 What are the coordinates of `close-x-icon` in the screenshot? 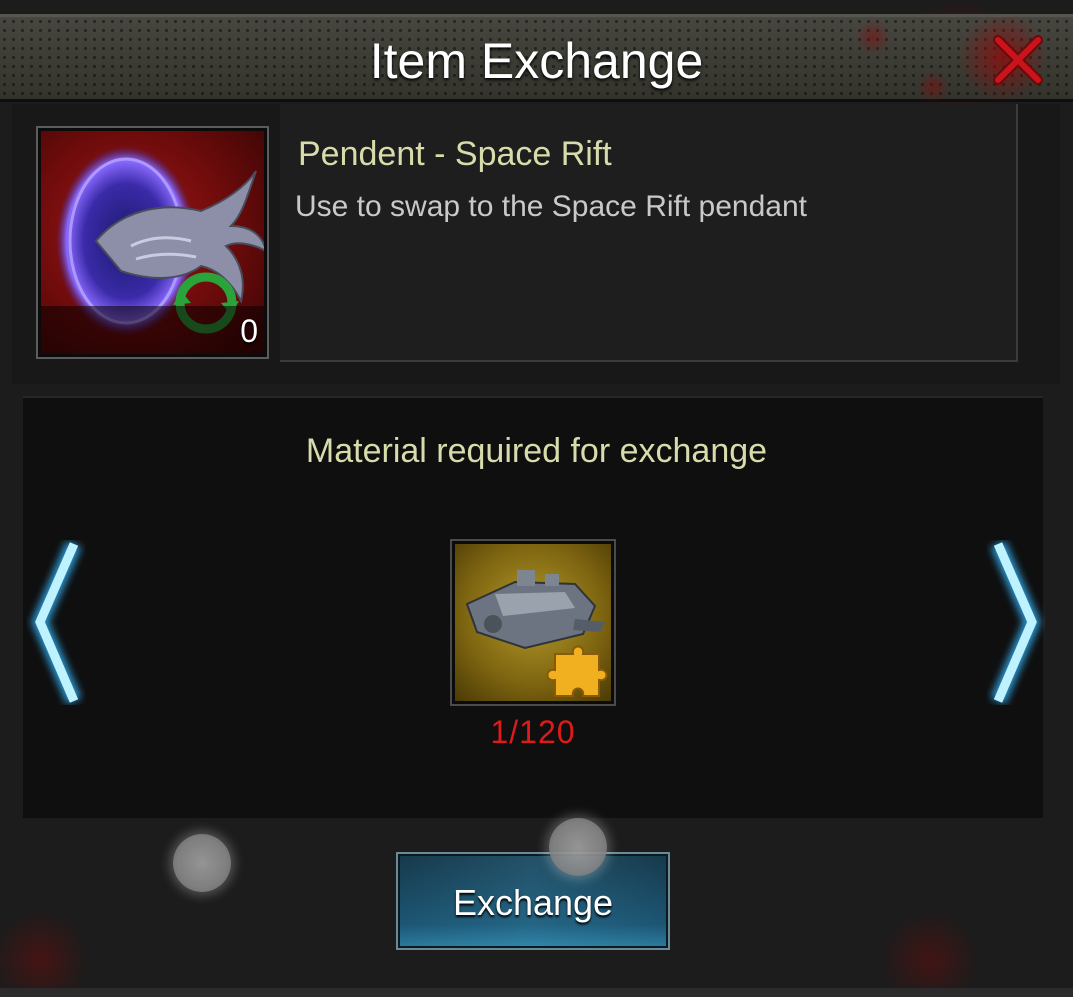 It's located at (1018, 60).